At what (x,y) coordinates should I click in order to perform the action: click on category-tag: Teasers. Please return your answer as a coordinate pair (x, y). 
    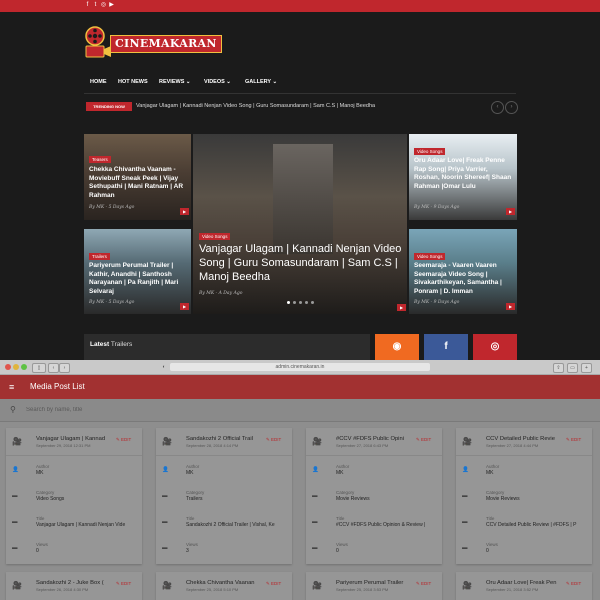
    Looking at the image, I should click on (100, 159).